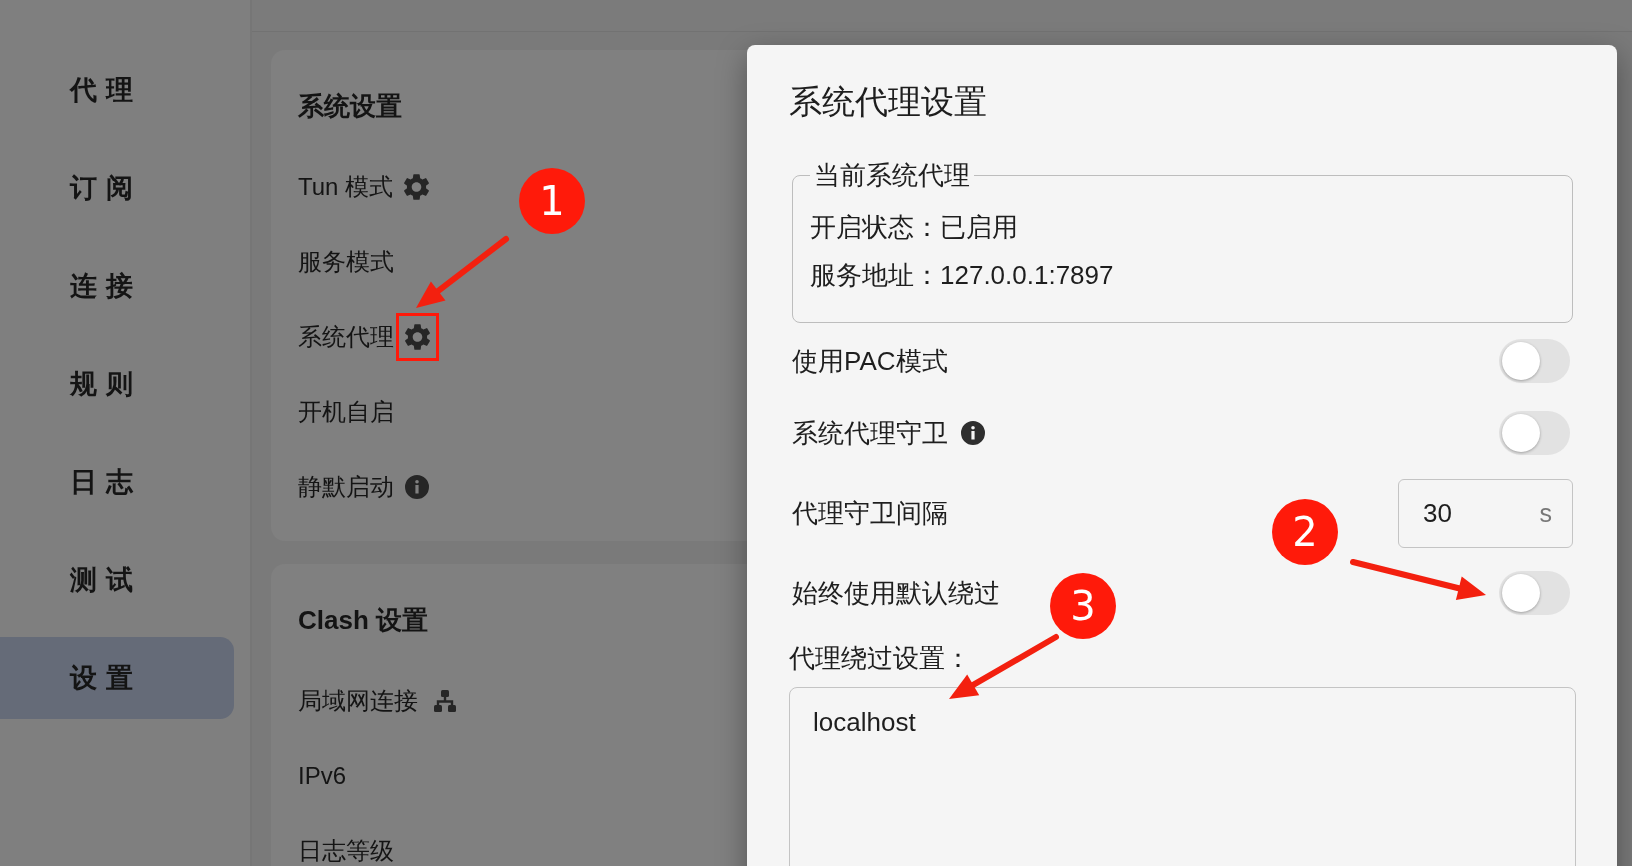  What do you see at coordinates (870, 433) in the screenshot?
I see `option-label: 系统代理守卫` at bounding box center [870, 433].